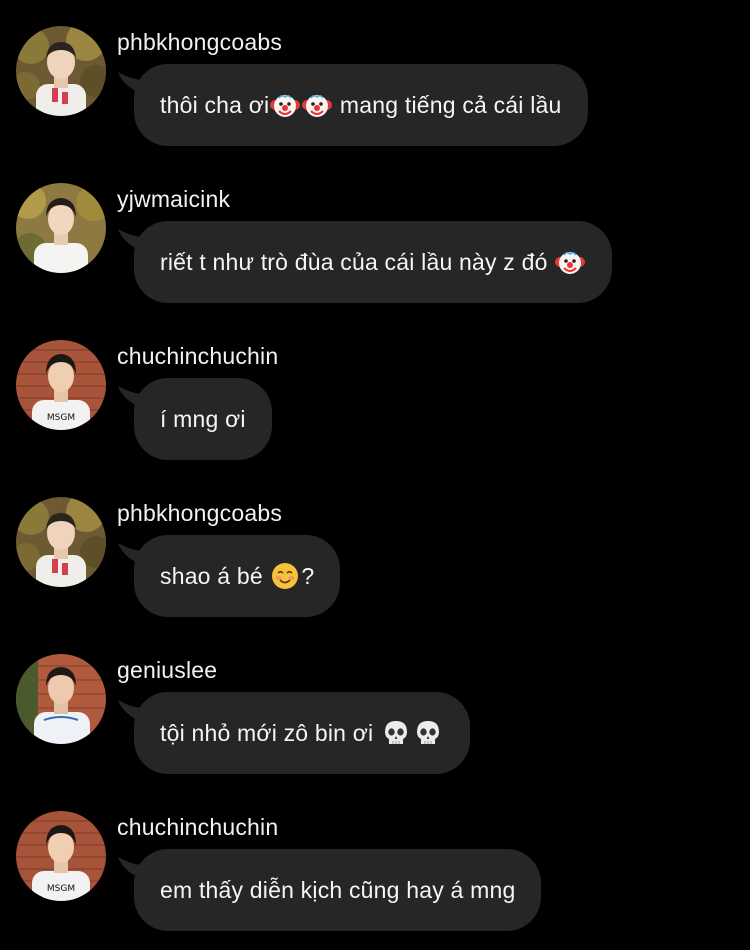  What do you see at coordinates (215, 104) in the screenshot?
I see `message-text: thôi cha ơi` at bounding box center [215, 104].